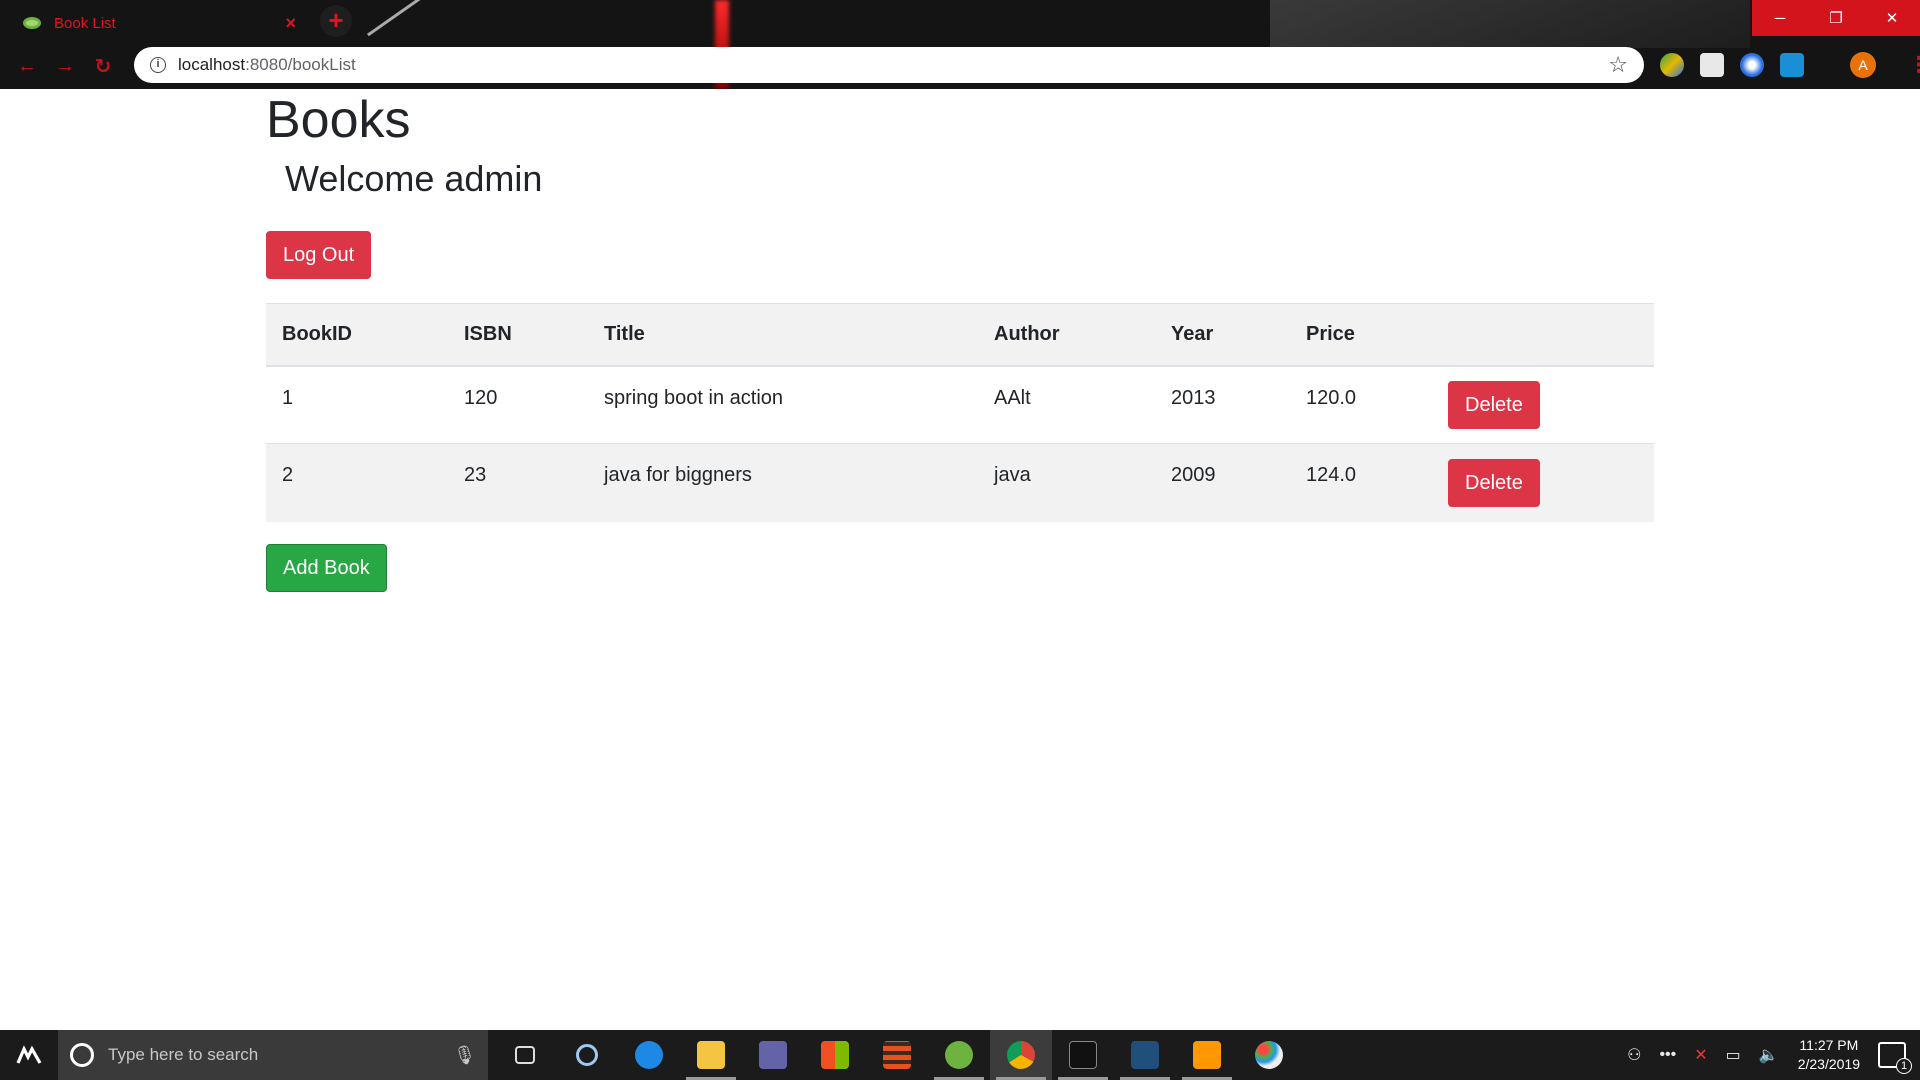  I want to click on extension-browser-icon, so click(1752, 65).